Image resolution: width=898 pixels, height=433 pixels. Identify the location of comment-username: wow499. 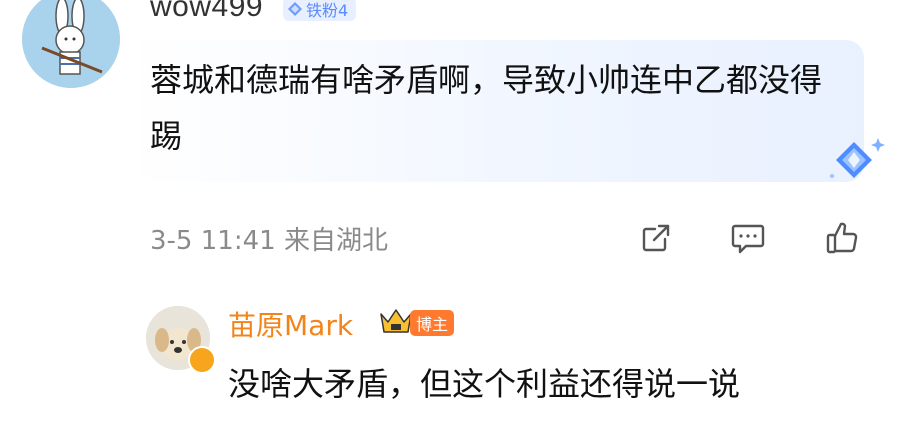
(206, 12).